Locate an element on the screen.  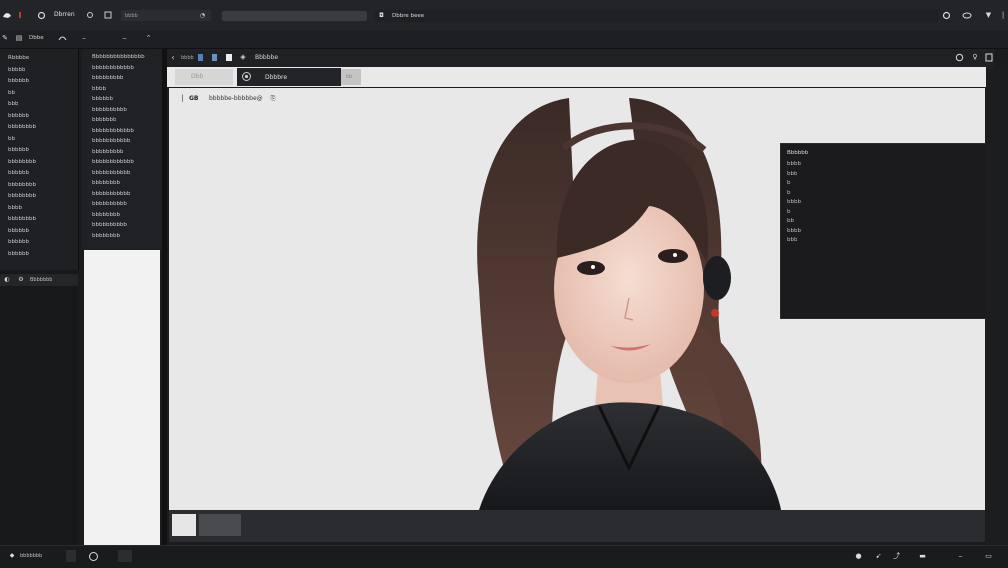
more-icon: ▭ is located at coordinates (988, 556).